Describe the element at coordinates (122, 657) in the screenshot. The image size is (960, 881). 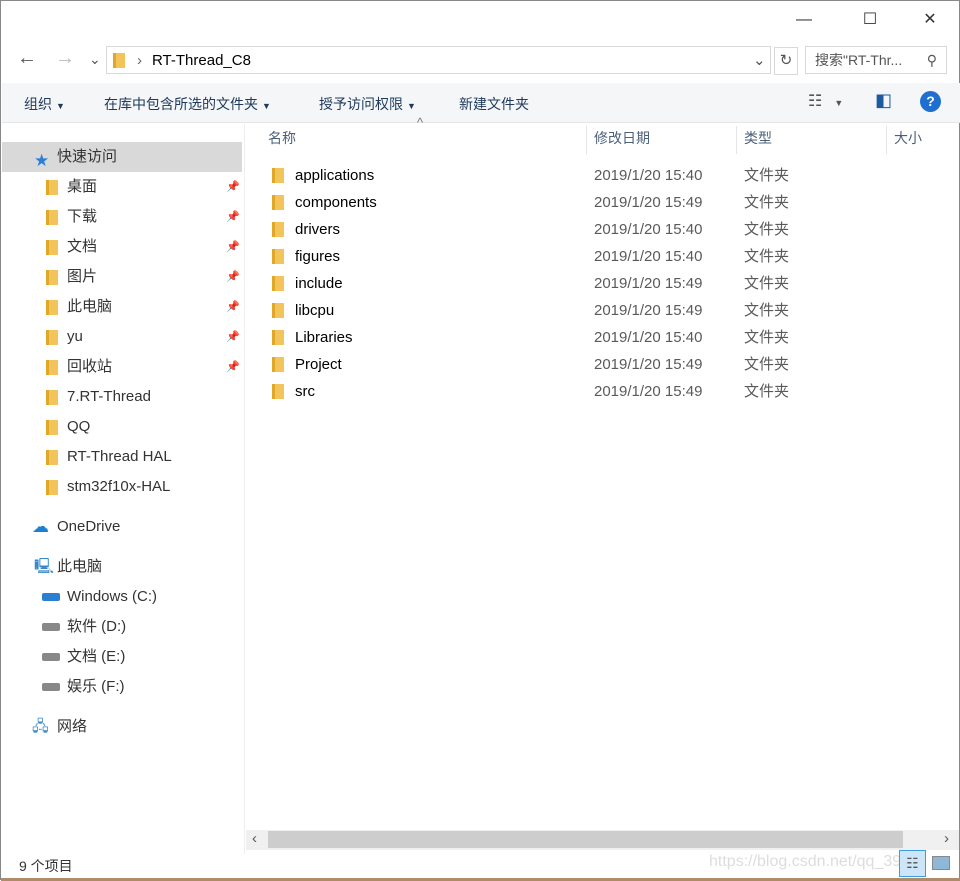
I see `sidebar-item-drive: 文档 (E:)` at that location.